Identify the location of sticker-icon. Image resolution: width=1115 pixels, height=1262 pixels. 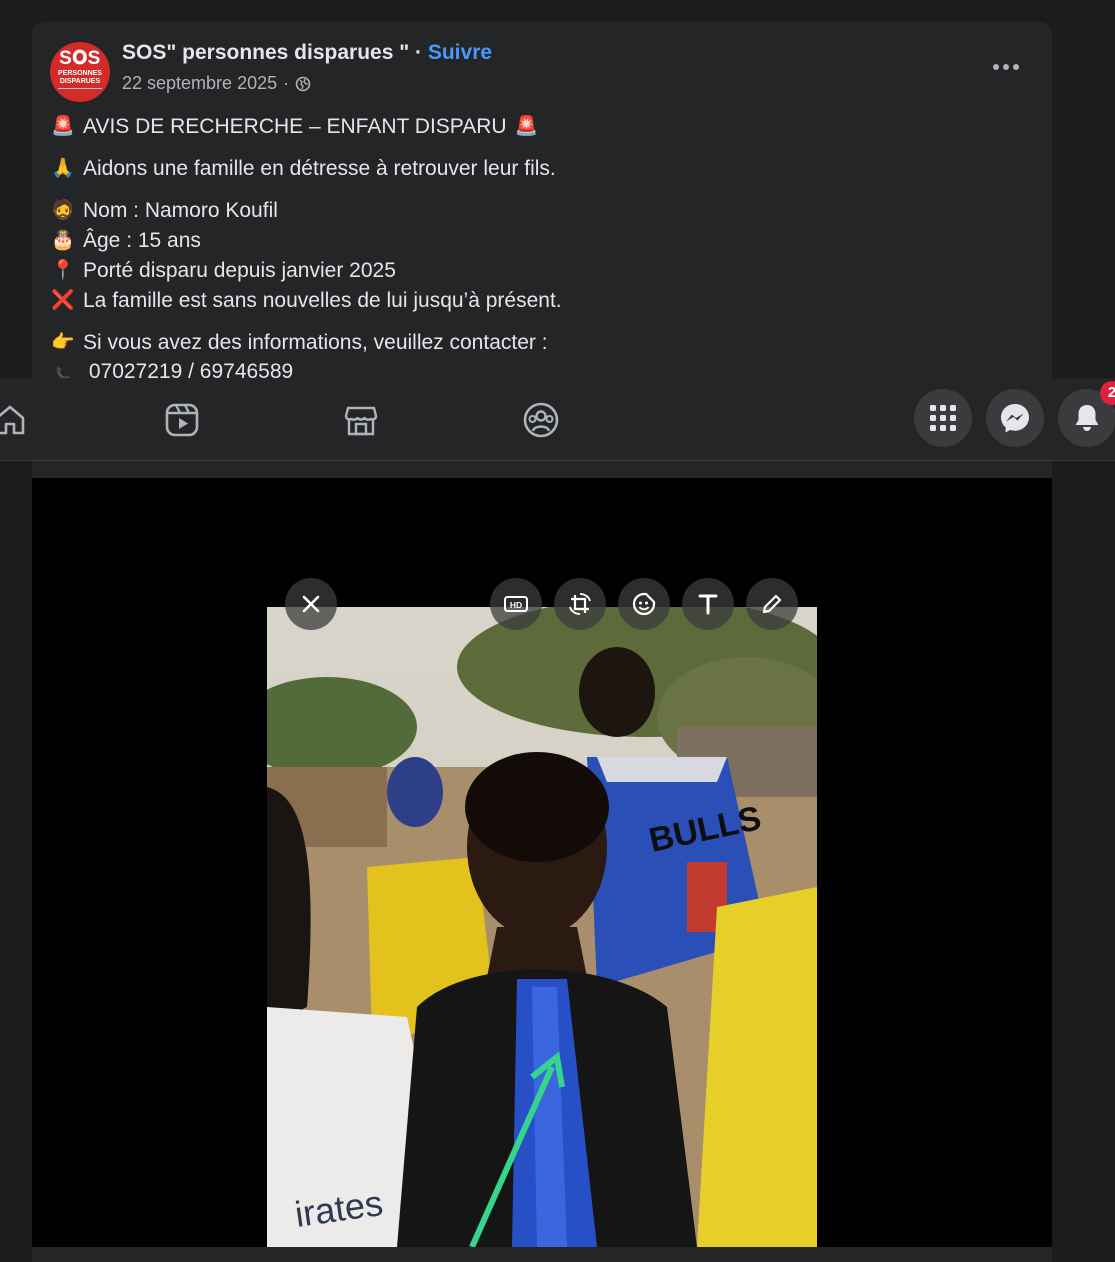
(644, 604).